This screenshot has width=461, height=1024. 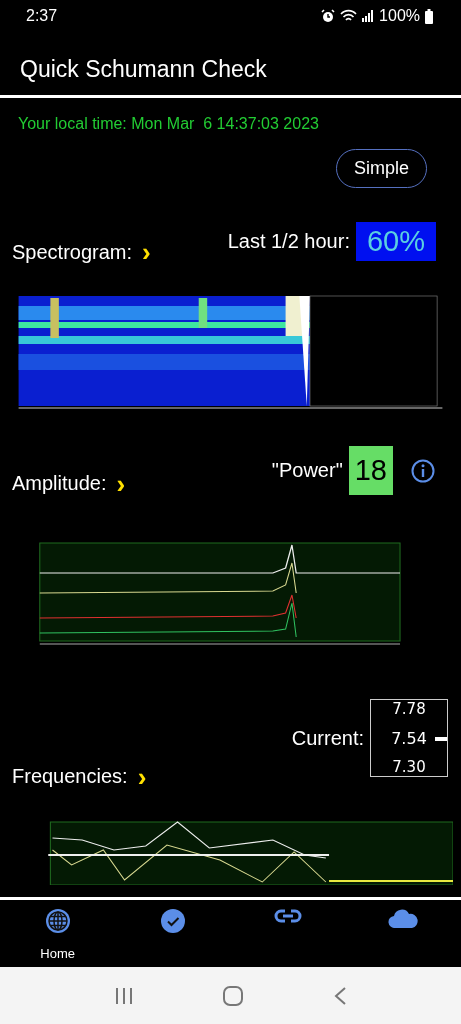 I want to click on battery-percent: 100%, so click(x=399, y=16).